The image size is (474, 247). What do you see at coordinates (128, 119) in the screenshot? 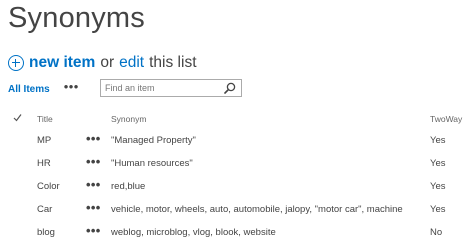
I see `column-header-synonym: Synonym` at bounding box center [128, 119].